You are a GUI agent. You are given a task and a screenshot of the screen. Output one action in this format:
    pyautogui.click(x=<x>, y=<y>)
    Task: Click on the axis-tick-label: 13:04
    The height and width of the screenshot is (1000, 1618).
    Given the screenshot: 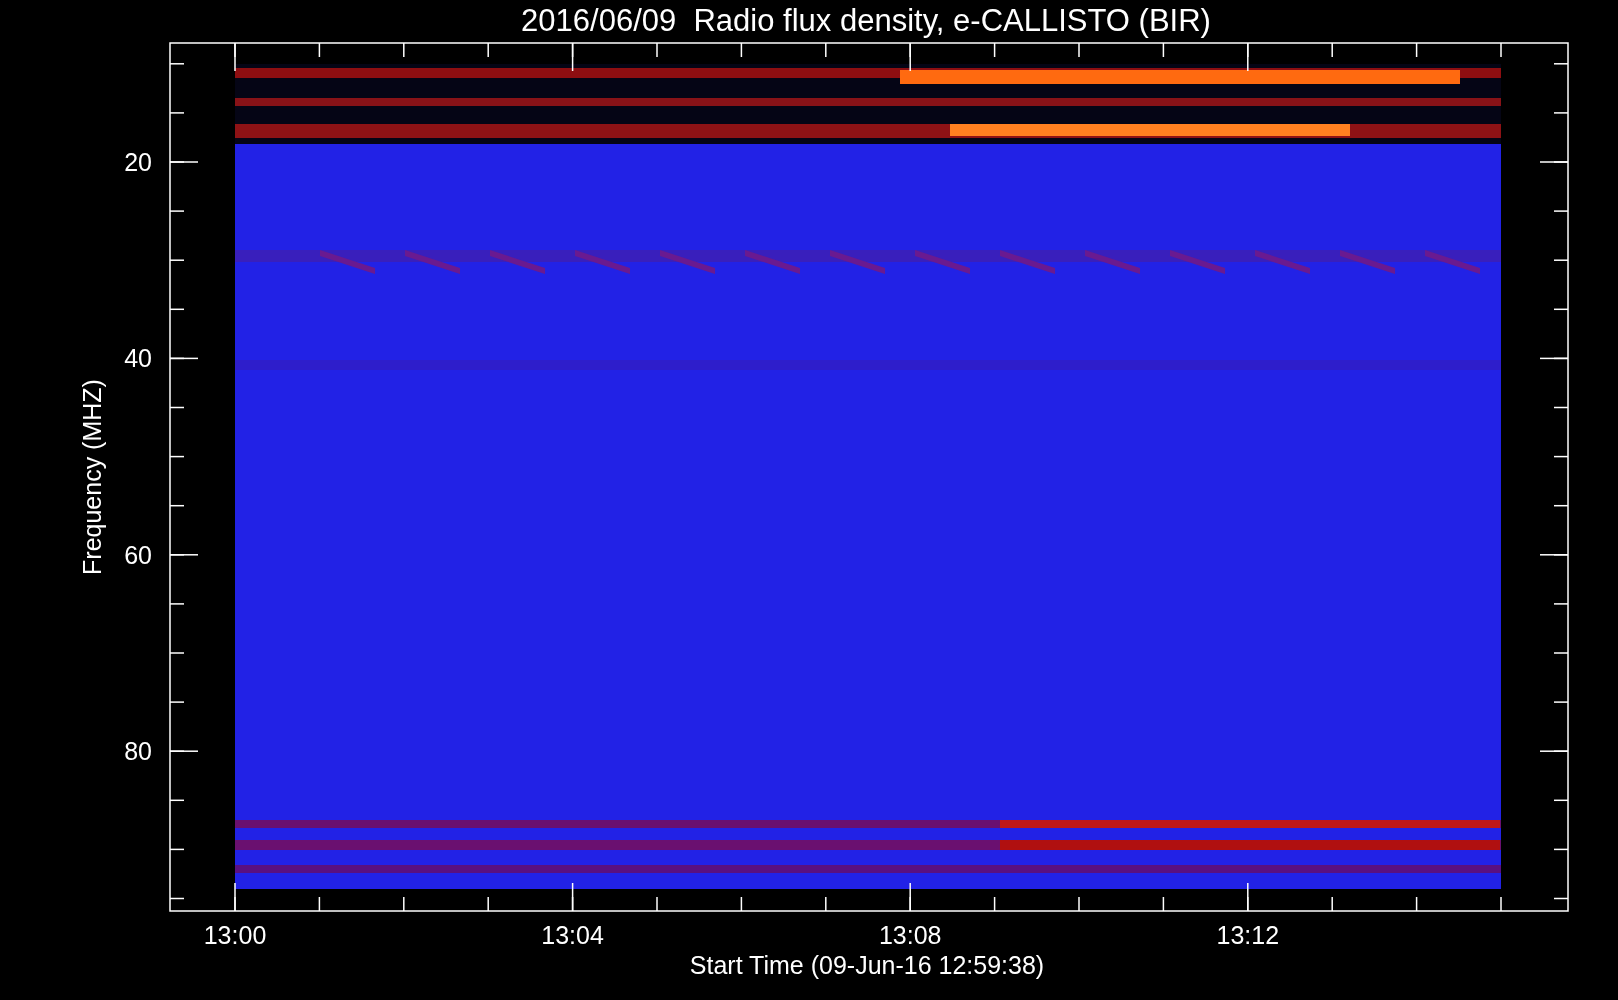 What is the action you would take?
    pyautogui.click(x=572, y=935)
    